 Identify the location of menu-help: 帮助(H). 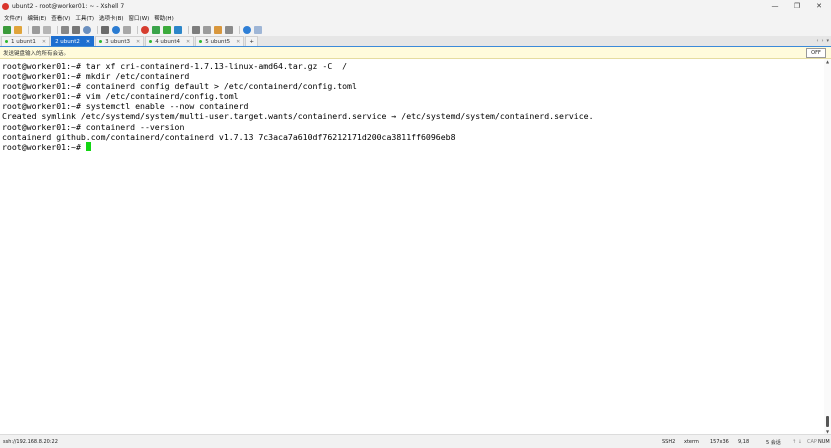
(163, 18).